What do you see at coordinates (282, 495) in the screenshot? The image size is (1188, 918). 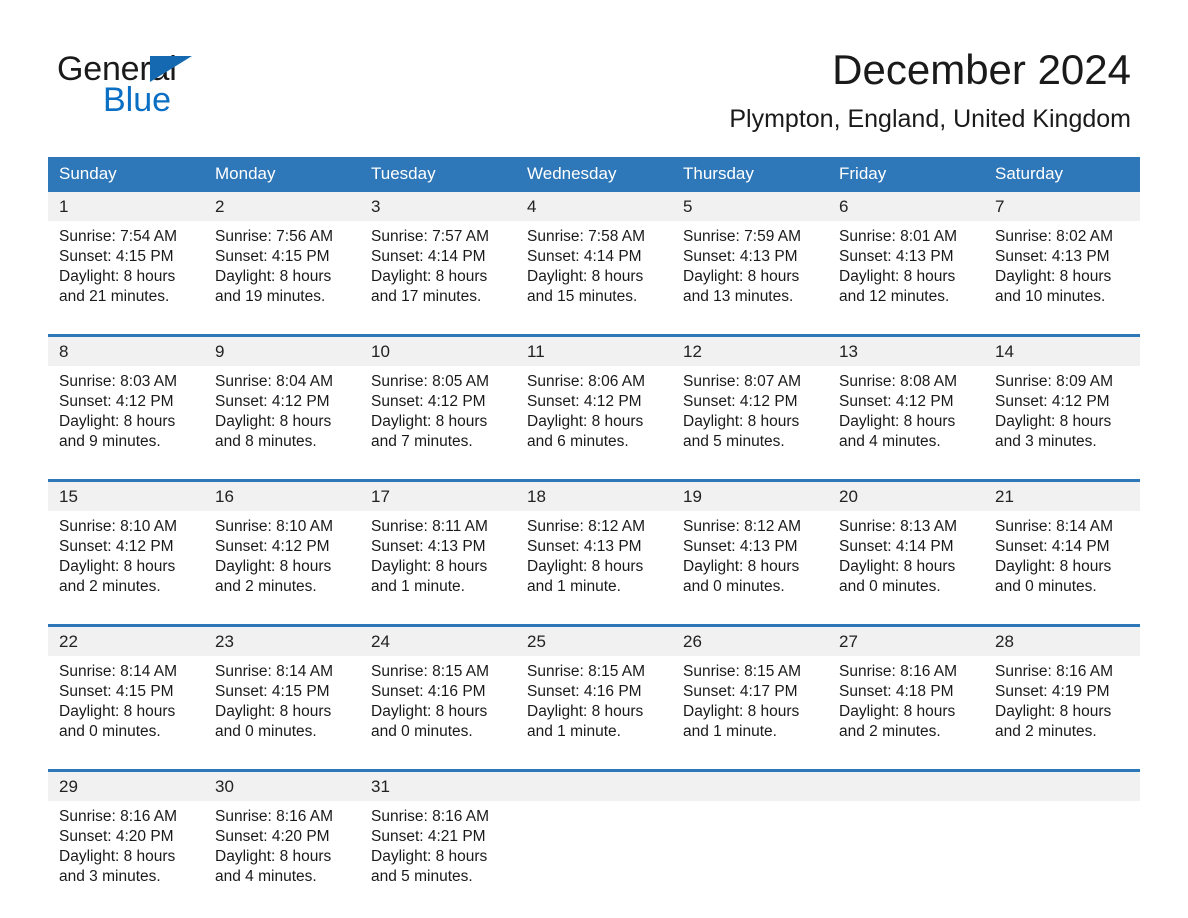 I see `day-number: 16` at bounding box center [282, 495].